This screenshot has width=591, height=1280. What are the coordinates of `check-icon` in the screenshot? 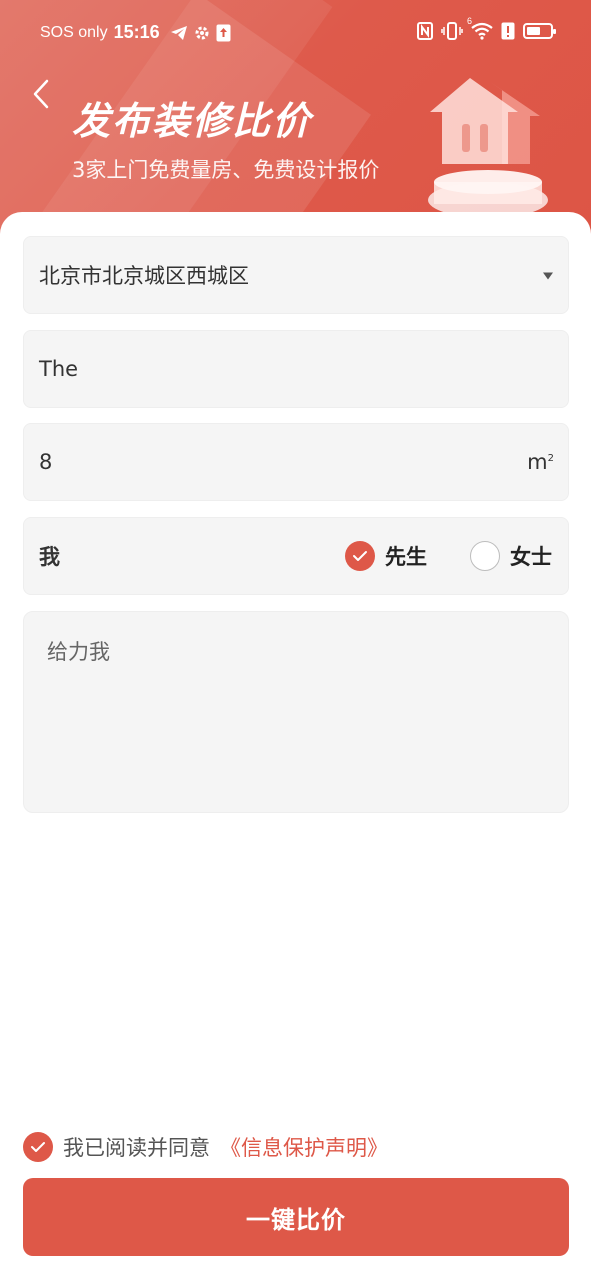 It's located at (38, 1147).